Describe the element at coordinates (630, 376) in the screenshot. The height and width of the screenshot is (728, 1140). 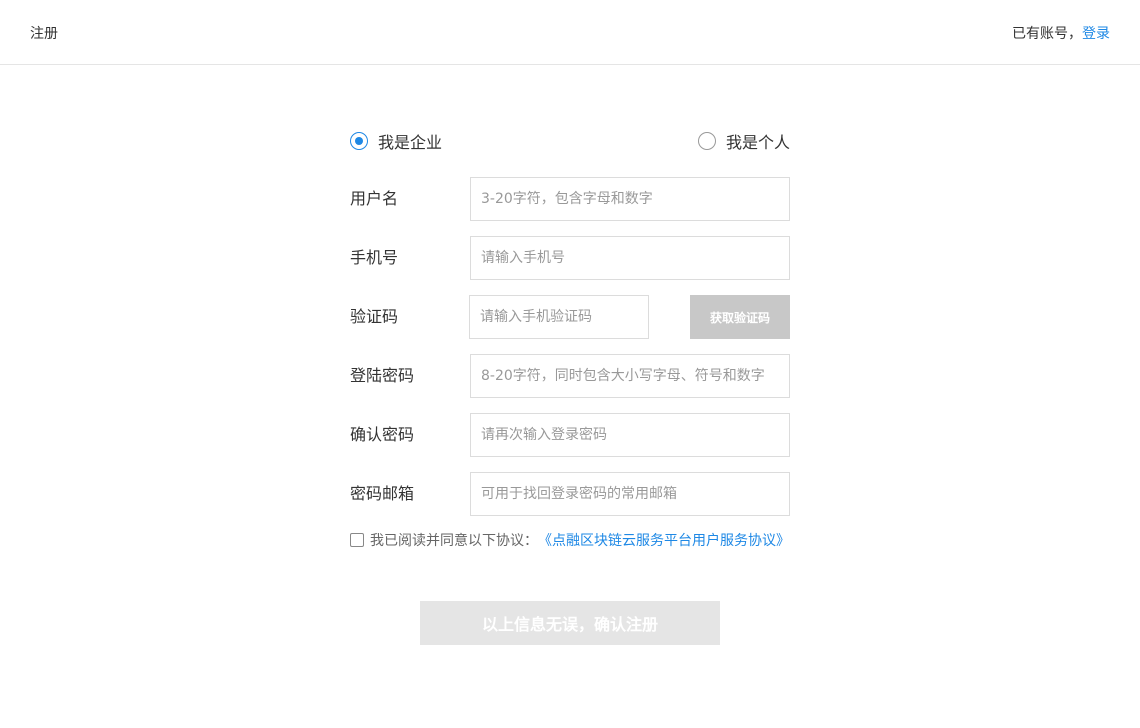
I see `password-input` at that location.